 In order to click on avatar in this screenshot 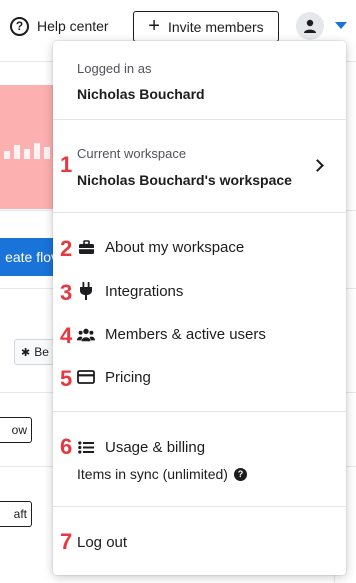, I will do `click(310, 26)`.